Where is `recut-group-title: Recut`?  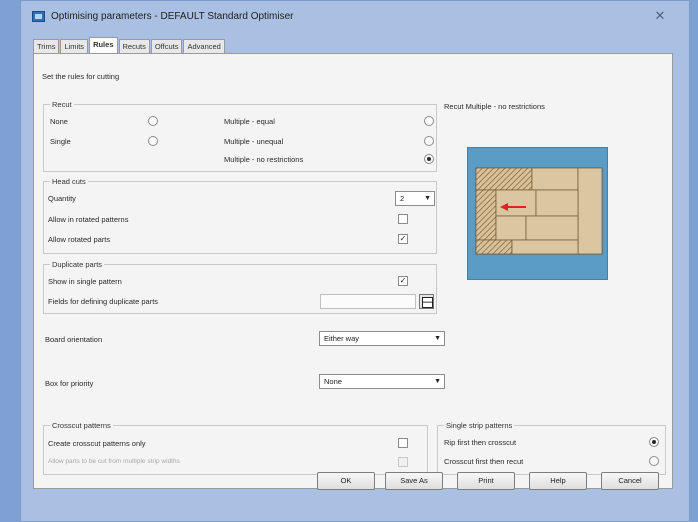 recut-group-title: Recut is located at coordinates (62, 104).